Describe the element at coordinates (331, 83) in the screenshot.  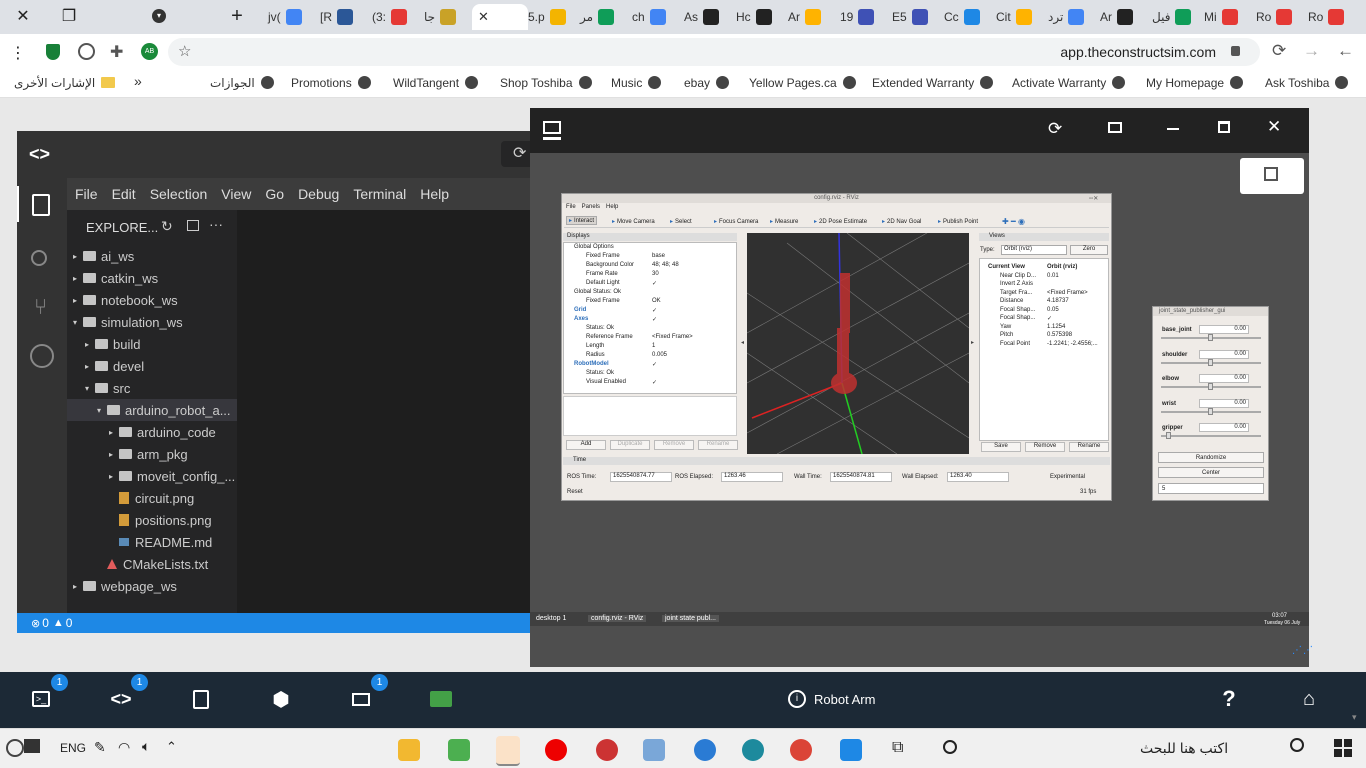
I see `bookmark-item: Promotions` at that location.